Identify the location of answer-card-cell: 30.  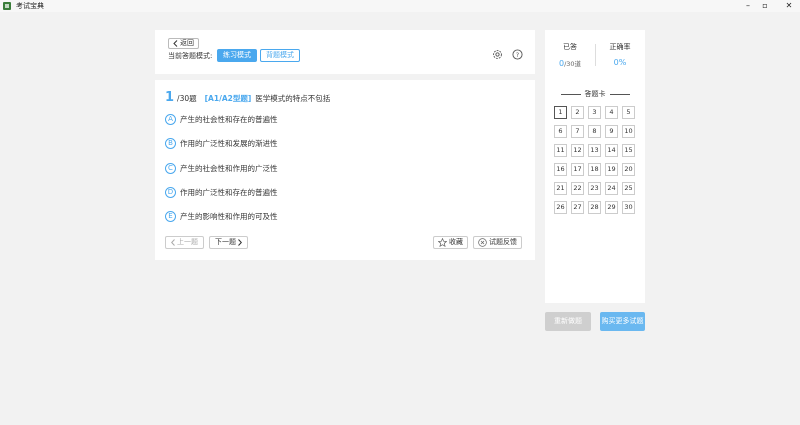
(628, 207).